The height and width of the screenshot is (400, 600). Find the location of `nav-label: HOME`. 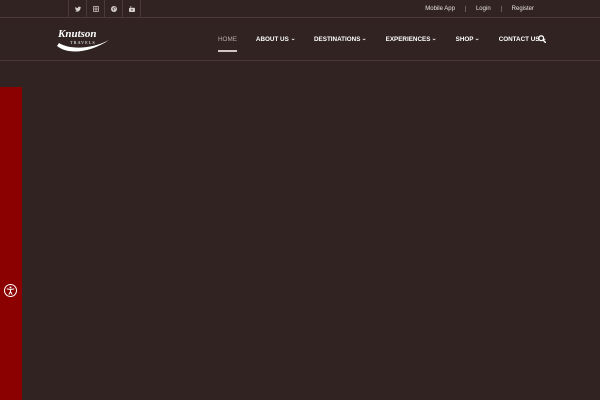

nav-label: HOME is located at coordinates (227, 39).